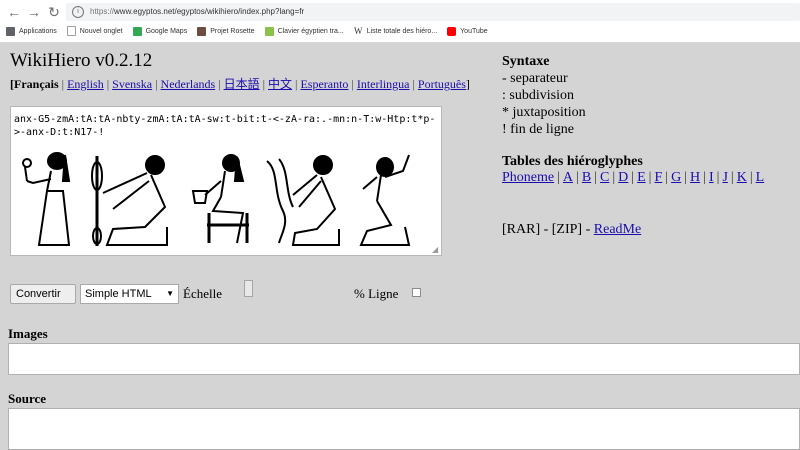 The height and width of the screenshot is (450, 800). I want to click on table-link-f: F, so click(658, 177).